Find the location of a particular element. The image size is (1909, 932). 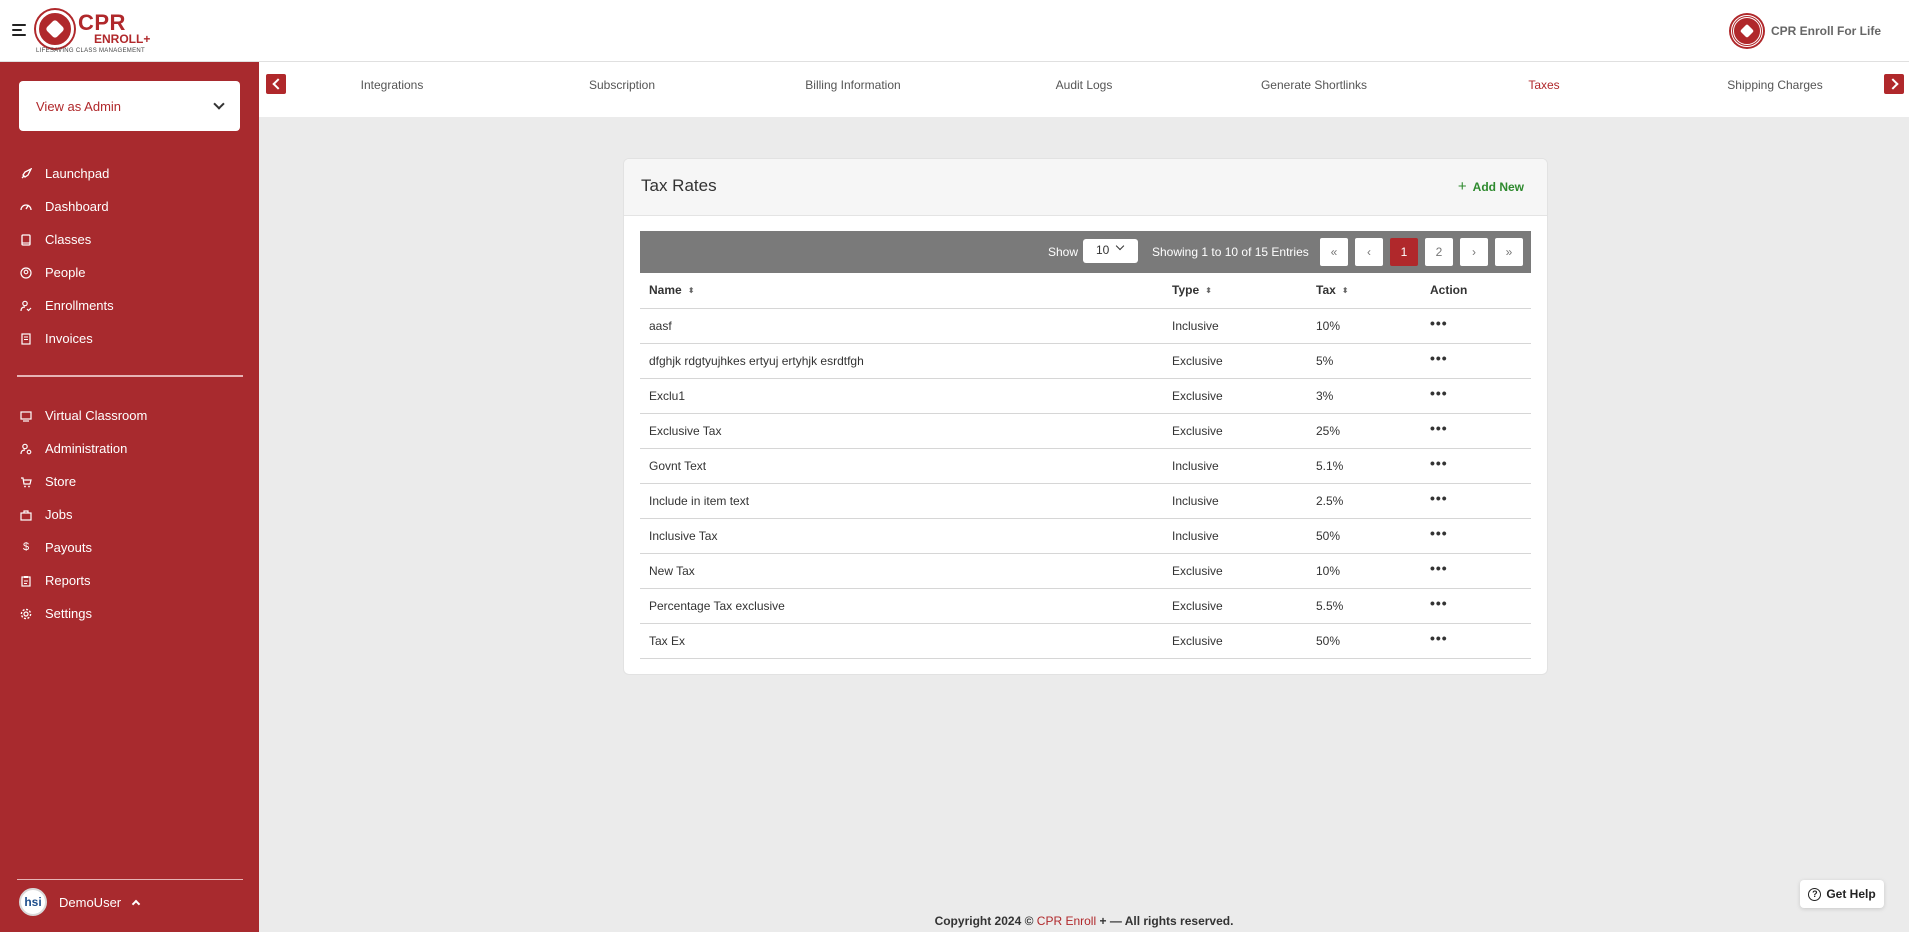

sidebar-item-enrollments: Enrollments is located at coordinates (129, 305).